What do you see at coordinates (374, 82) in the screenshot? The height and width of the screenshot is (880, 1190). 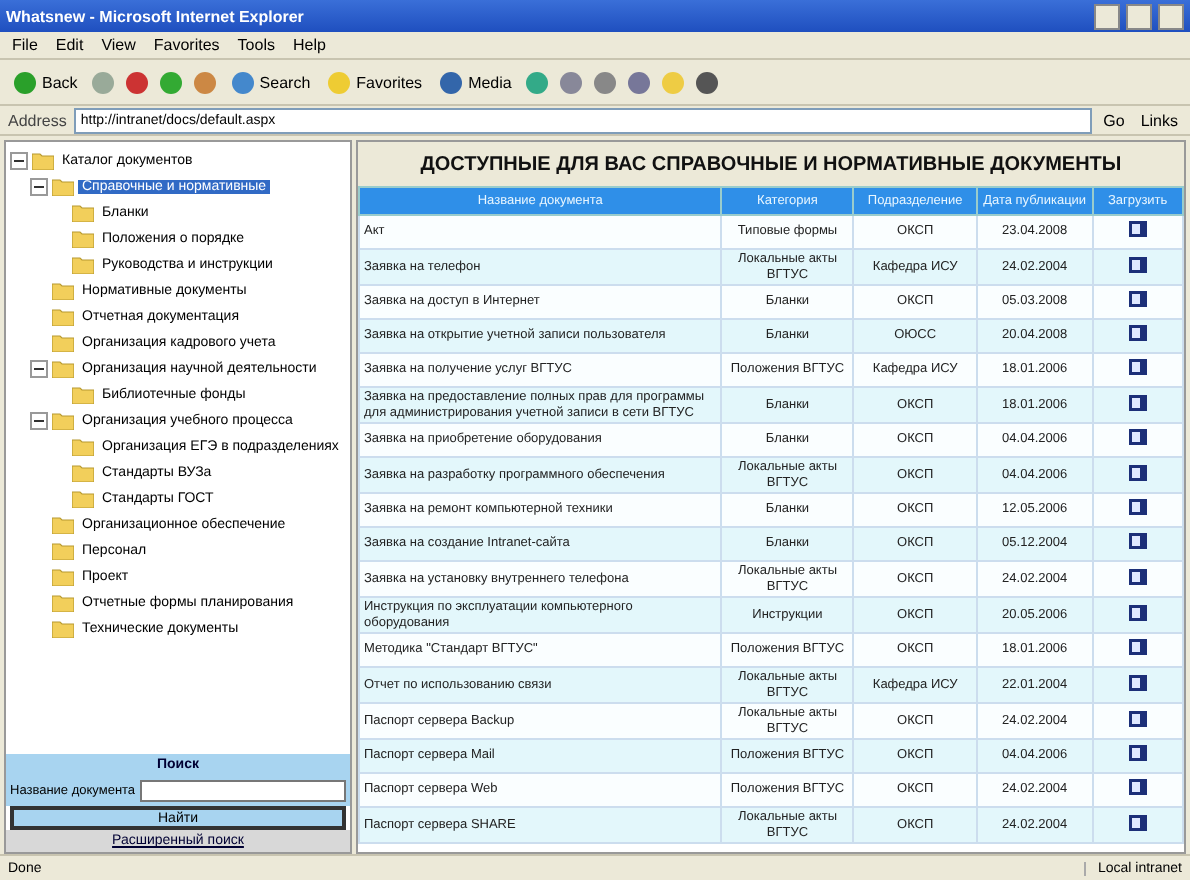 I see `toolbar-button: Favorites` at bounding box center [374, 82].